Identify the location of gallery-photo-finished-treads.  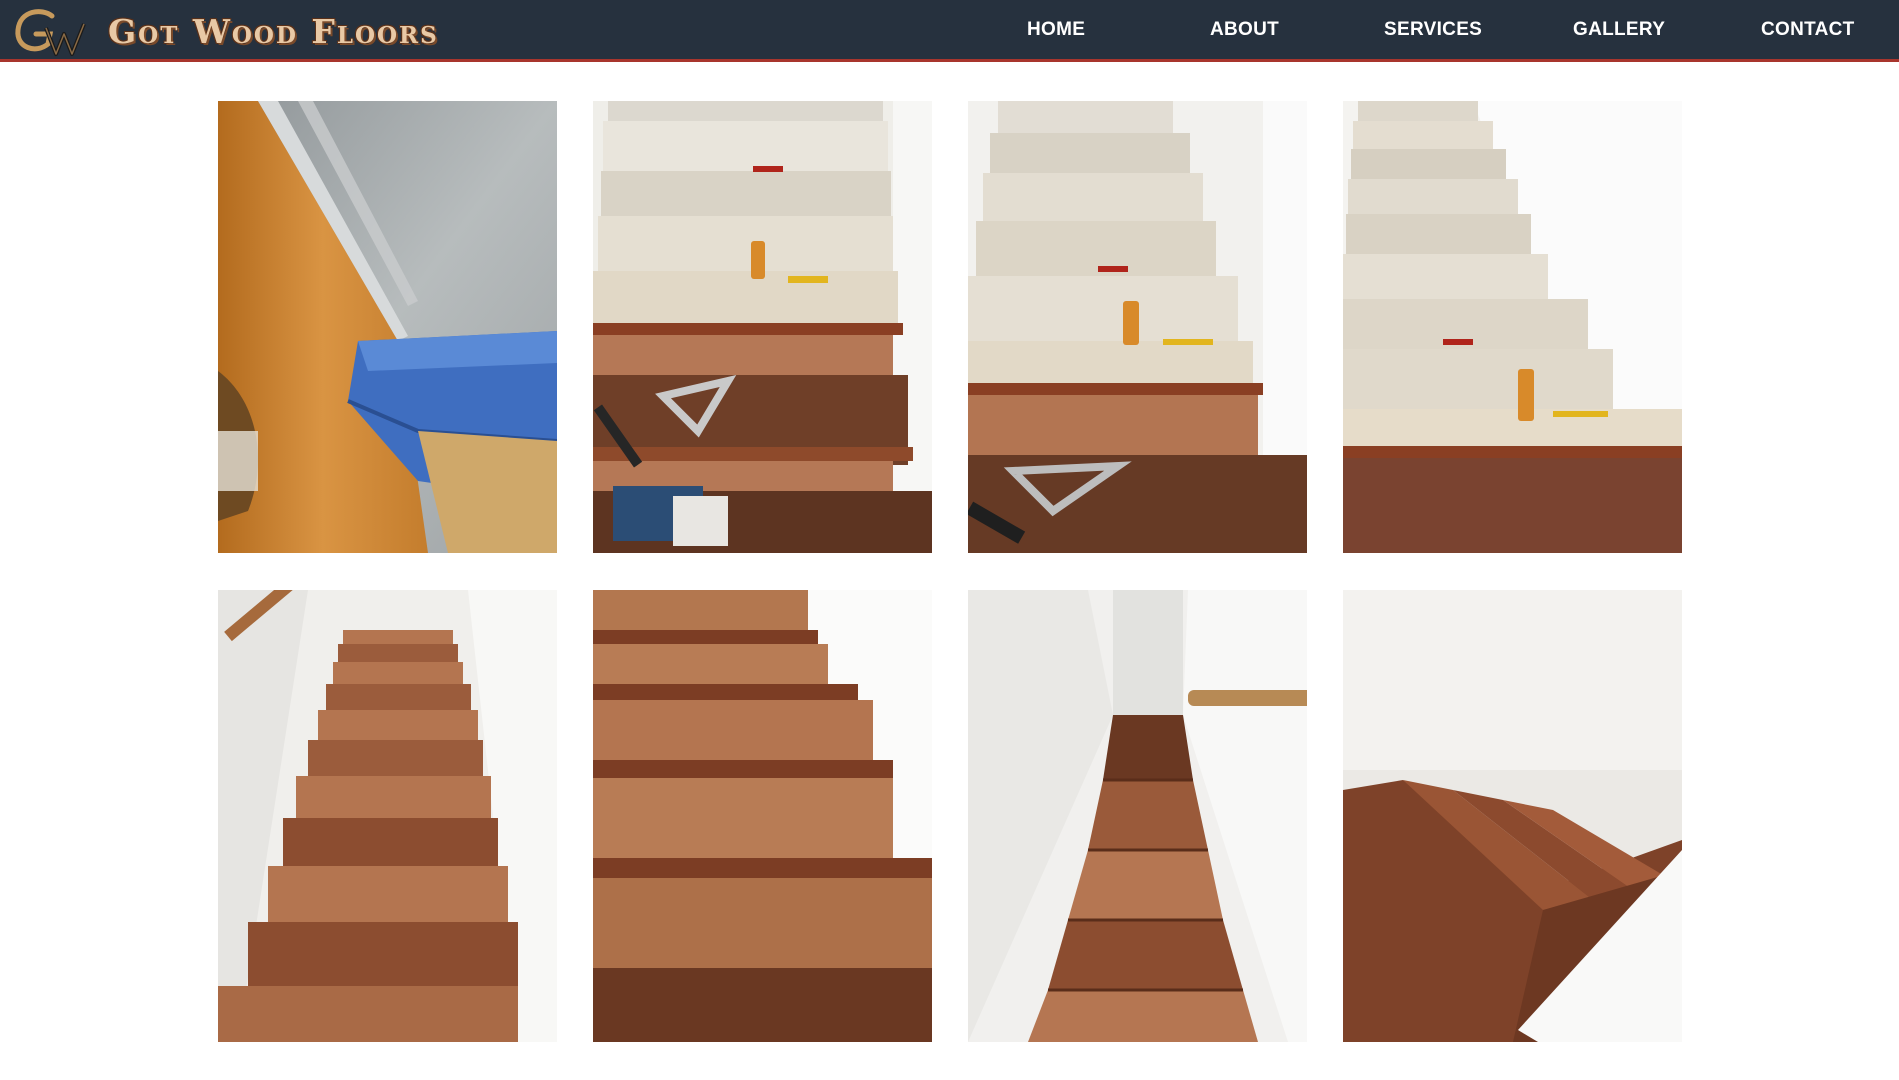
(762, 816).